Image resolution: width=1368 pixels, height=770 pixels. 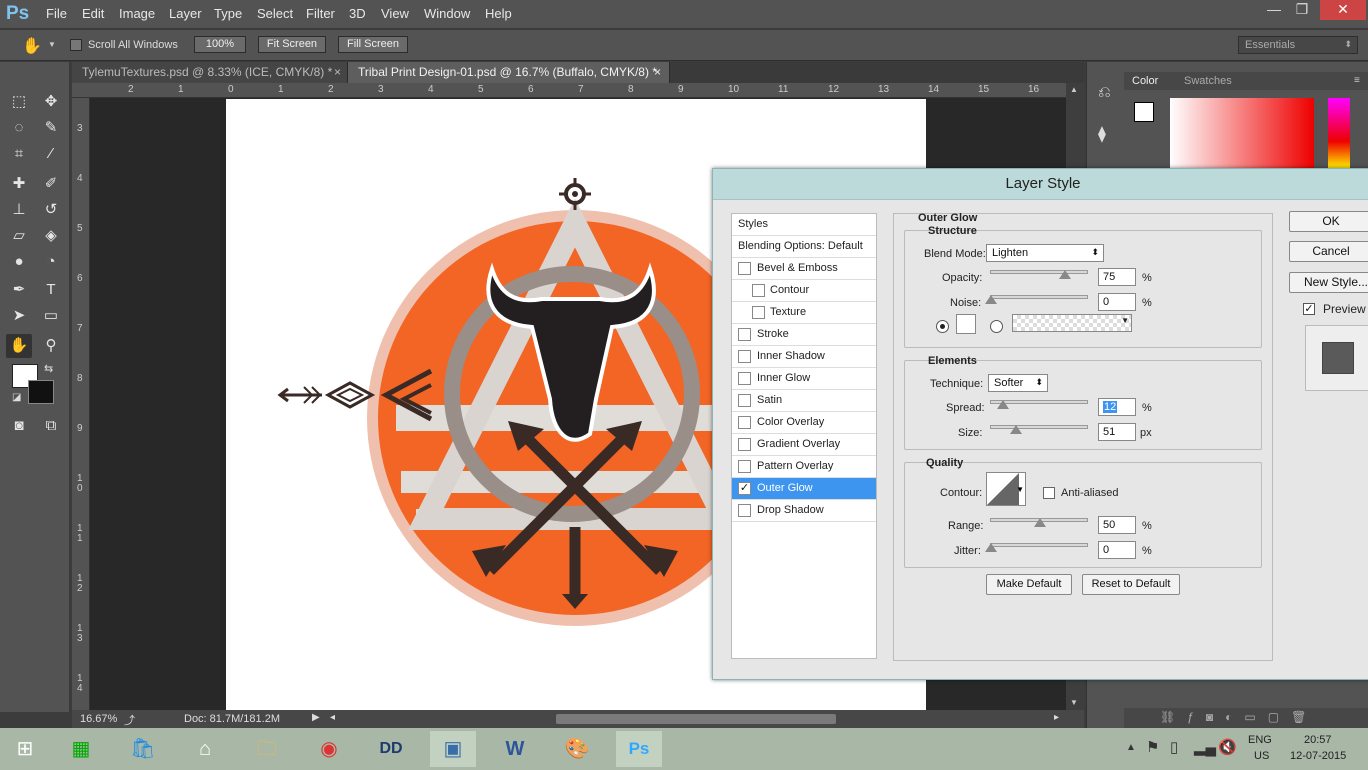 I want to click on menu-layer: Layer, so click(x=185, y=13).